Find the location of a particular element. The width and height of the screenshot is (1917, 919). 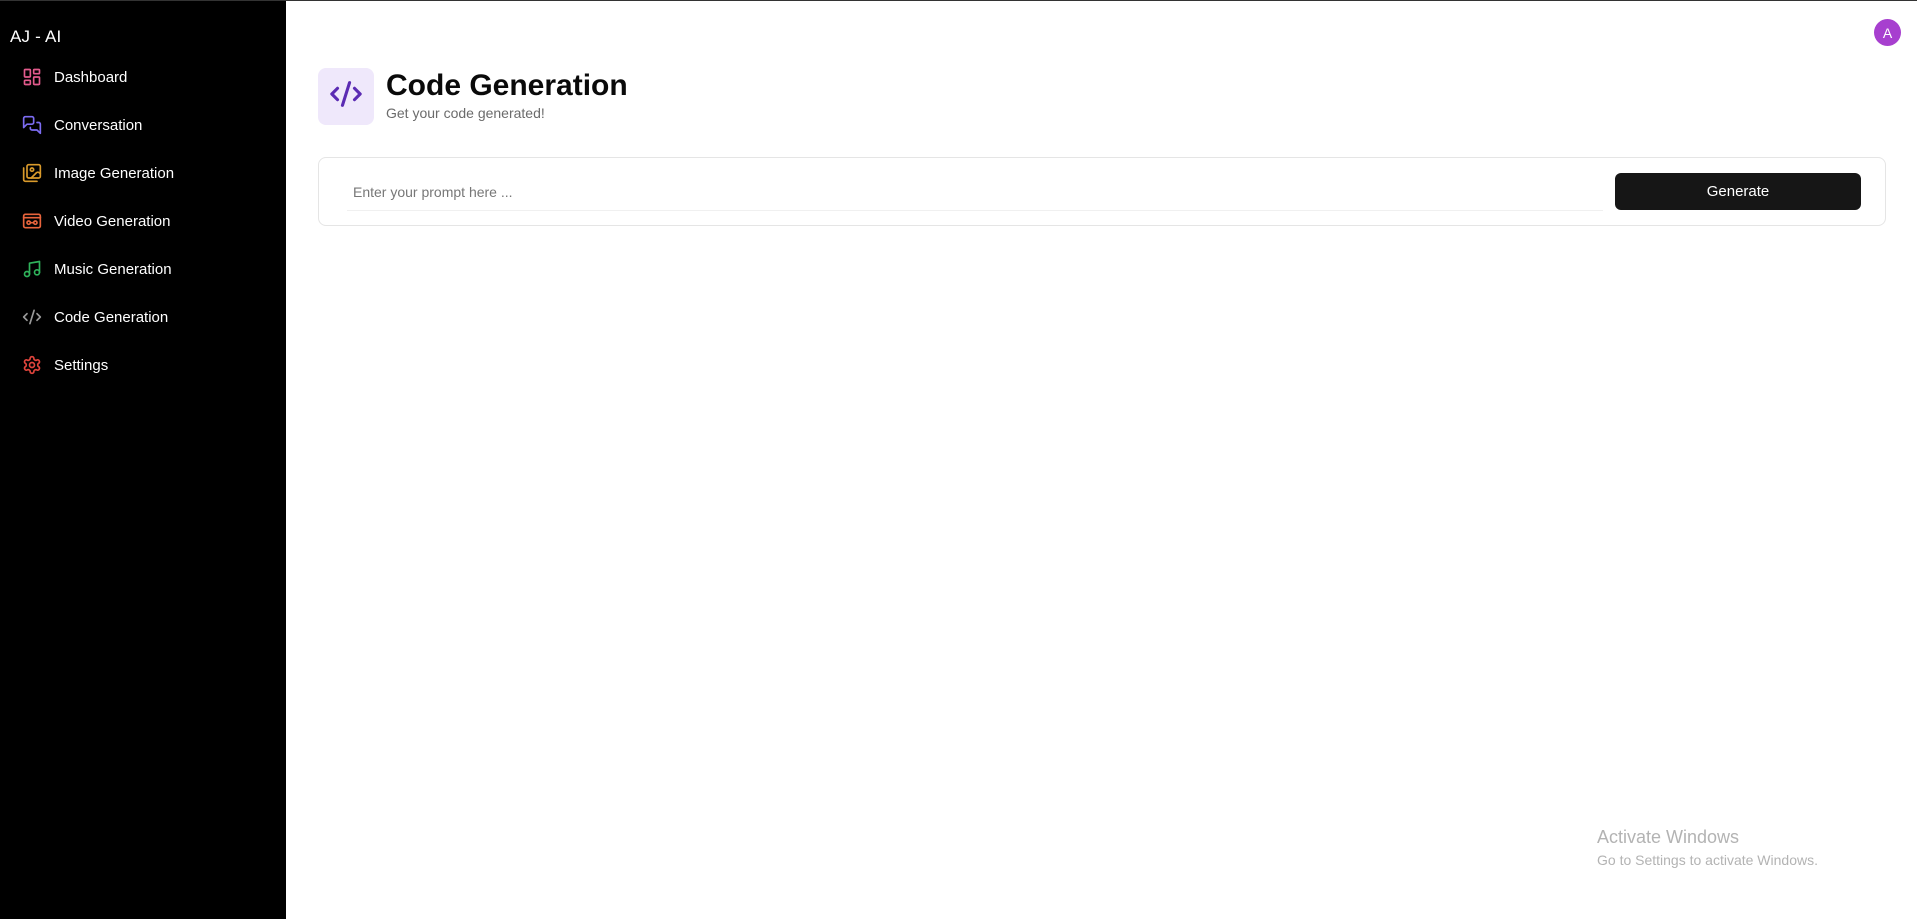

sidebar-item-label: Code Generation is located at coordinates (111, 317).